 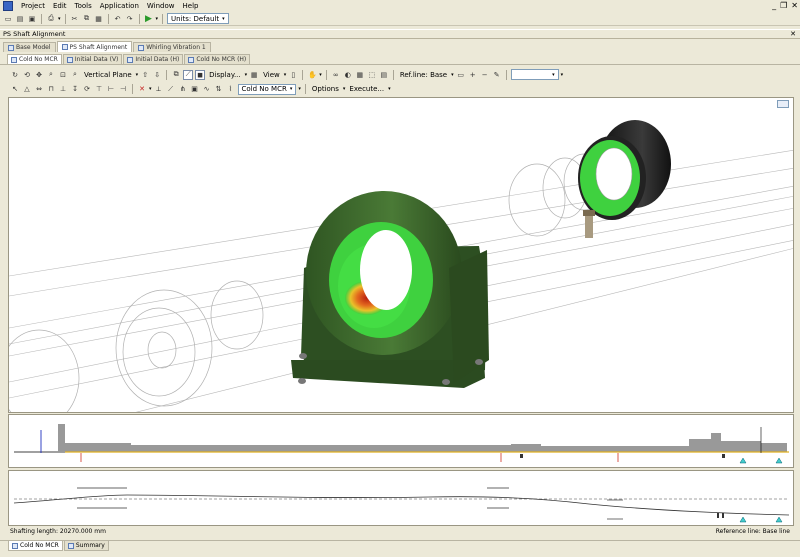 I want to click on menu-help: Help, so click(x=191, y=6).